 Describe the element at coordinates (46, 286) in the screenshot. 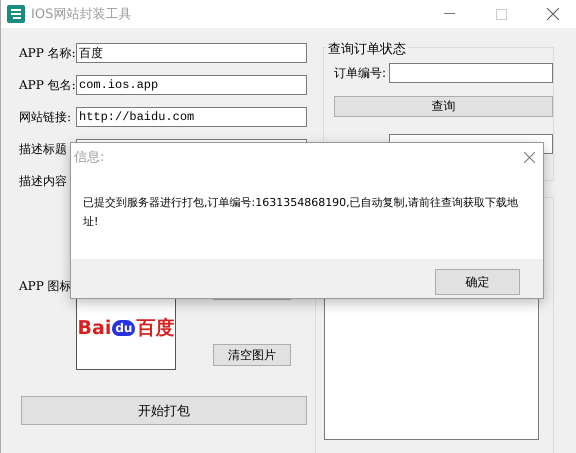

I see `field-label: APP 图标` at that location.